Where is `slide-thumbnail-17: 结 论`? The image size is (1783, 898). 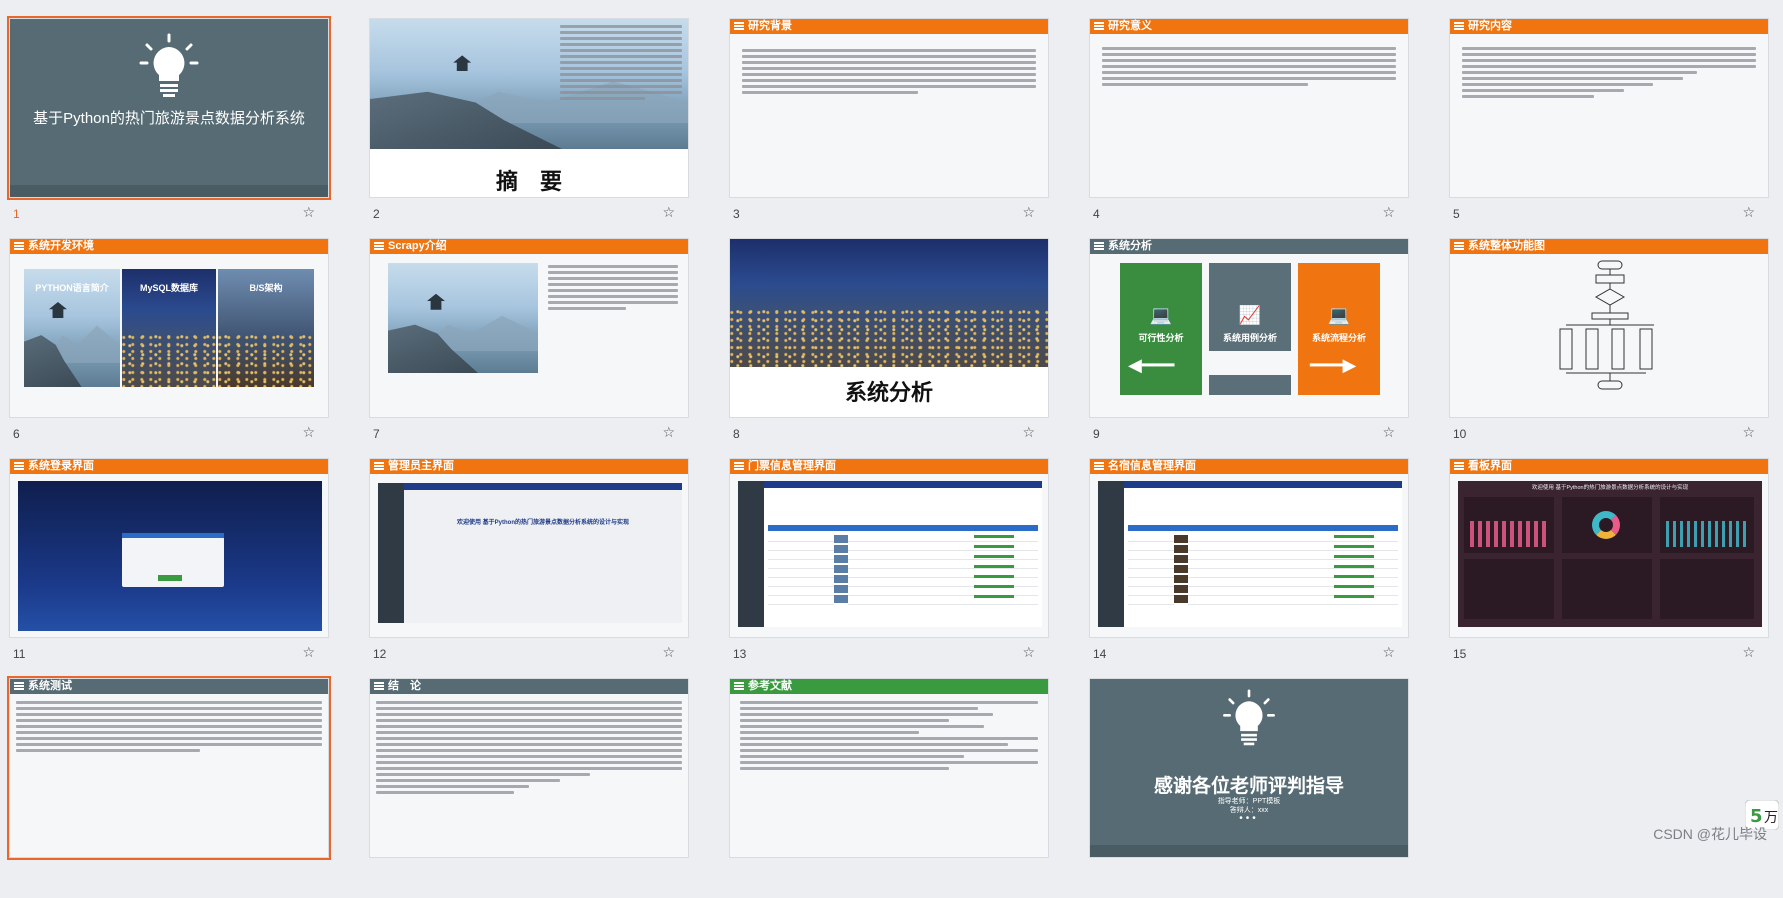 slide-thumbnail-17: 结 论 is located at coordinates (529, 768).